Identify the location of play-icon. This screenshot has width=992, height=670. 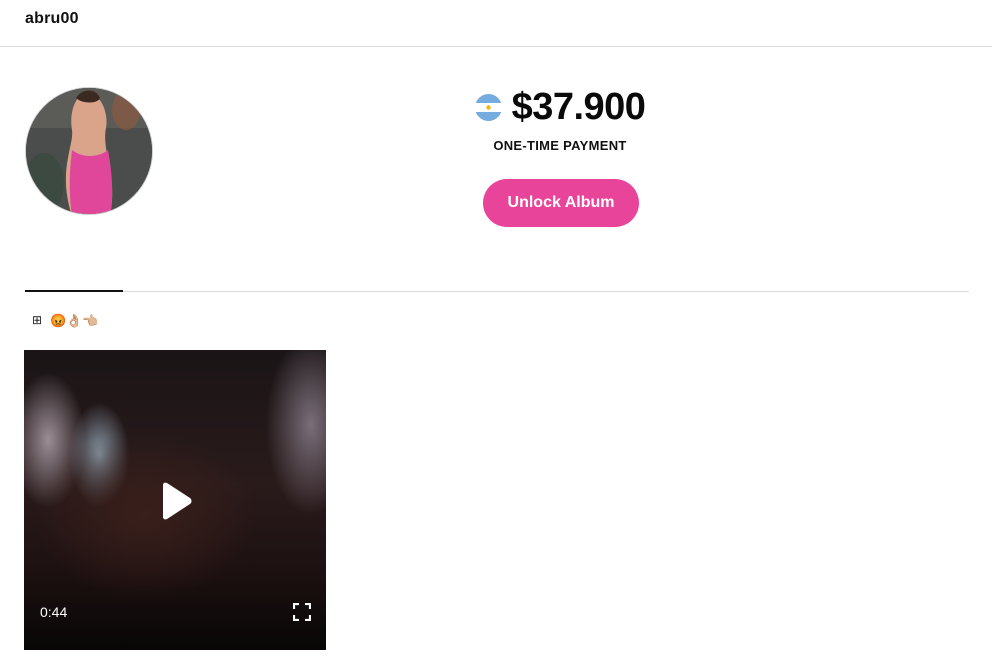
(176, 501).